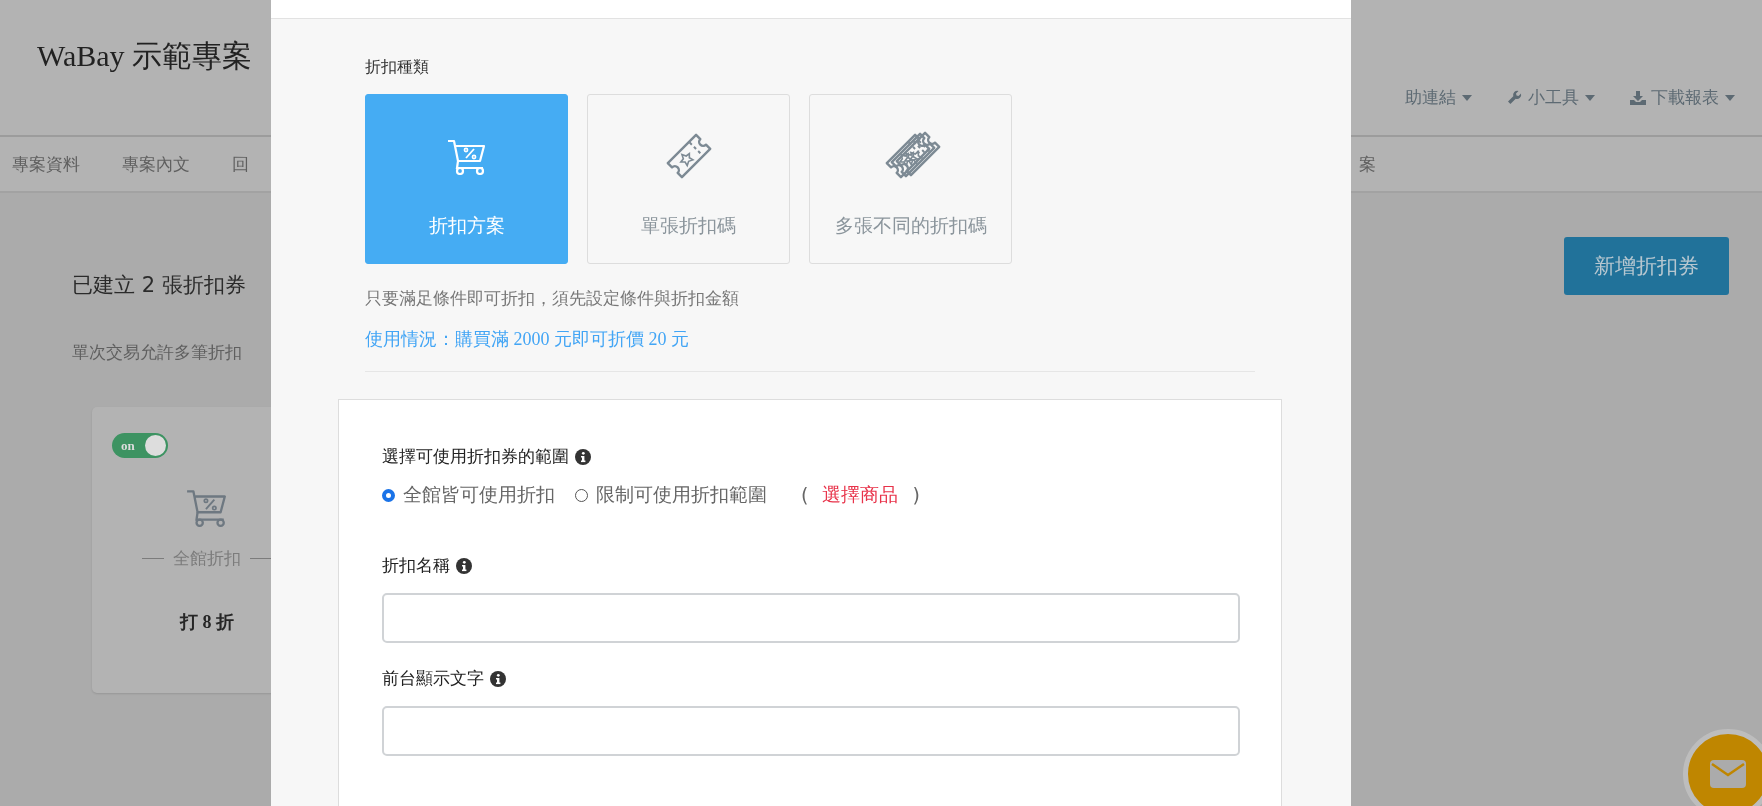  I want to click on download-icon, so click(1638, 97).